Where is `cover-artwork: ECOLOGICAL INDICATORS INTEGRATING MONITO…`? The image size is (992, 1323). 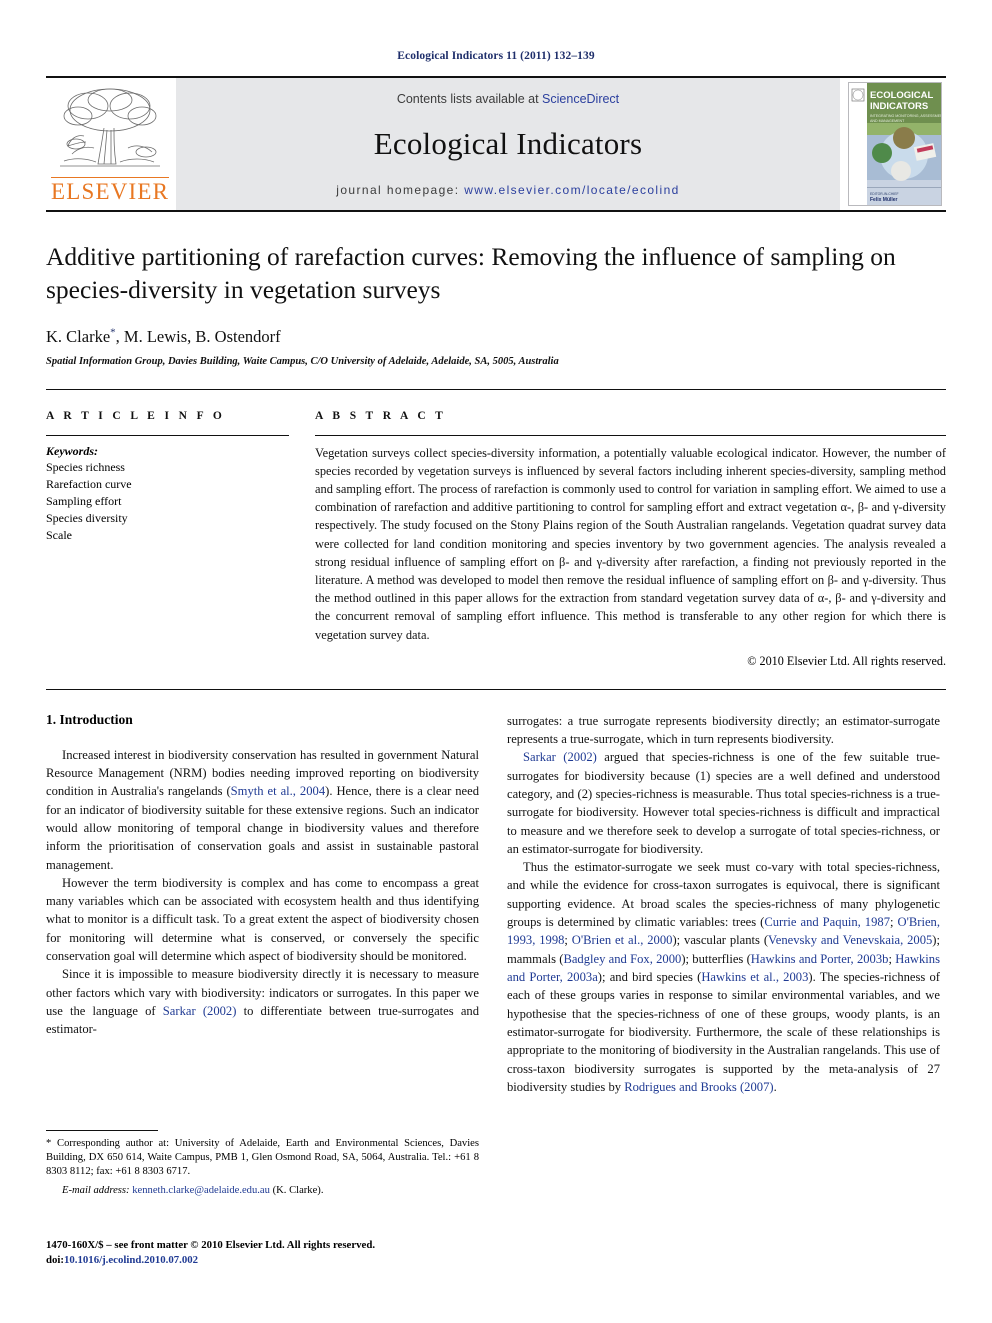
cover-artwork: ECOLOGICAL INDICATORS INTEGRATING MONITO… is located at coordinates (895, 144).